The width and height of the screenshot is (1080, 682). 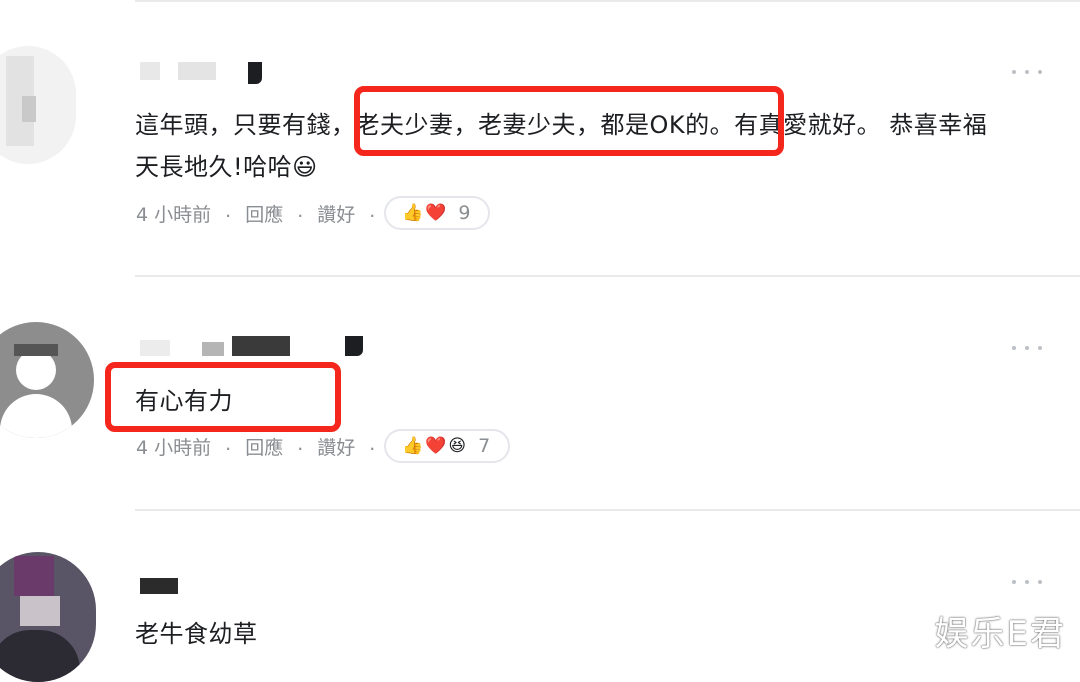 I want to click on reactions-pill: 👍 ❤️ 😆 7, so click(x=447, y=446).